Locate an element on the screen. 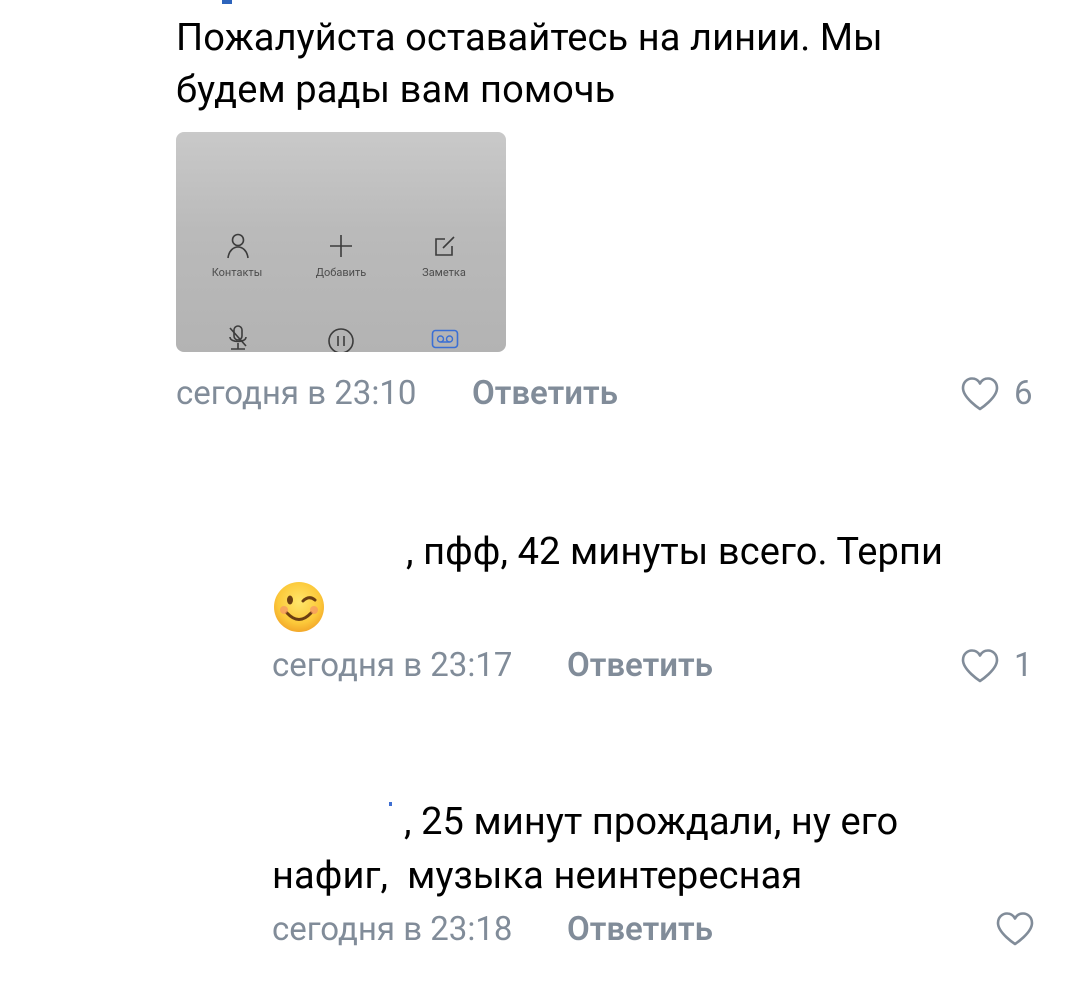 The height and width of the screenshot is (991, 1080). comment-1-text-line1: Пожалуйста оставайтесь на линии. Мы is located at coordinates (529, 38).